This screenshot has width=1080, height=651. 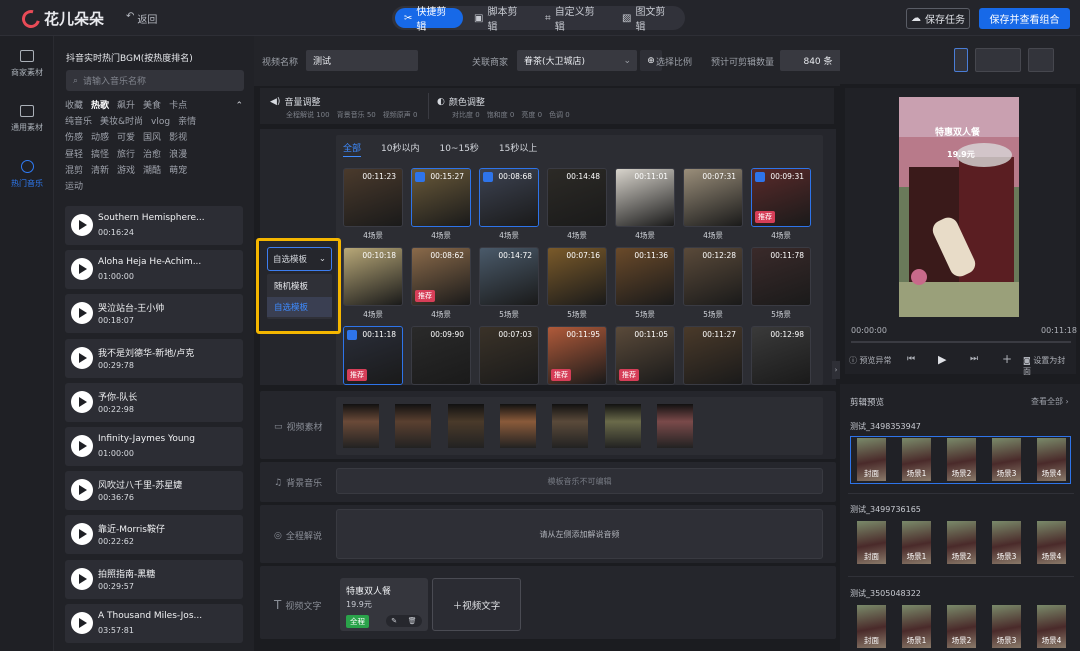 What do you see at coordinates (713, 355) in the screenshot?
I see `template-thumb: 00:11:27` at bounding box center [713, 355].